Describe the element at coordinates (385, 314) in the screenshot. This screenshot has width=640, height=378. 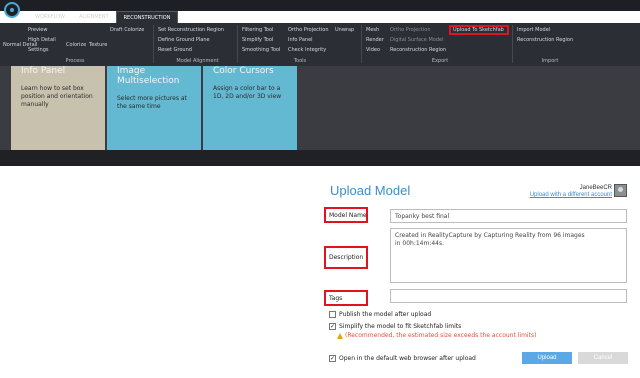
I see `publish-label: Publish the model after upload` at that location.